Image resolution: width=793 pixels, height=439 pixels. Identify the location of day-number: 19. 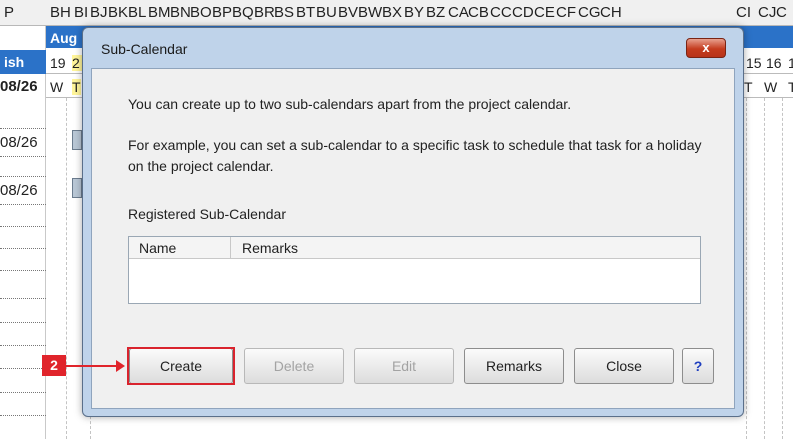
(58, 63).